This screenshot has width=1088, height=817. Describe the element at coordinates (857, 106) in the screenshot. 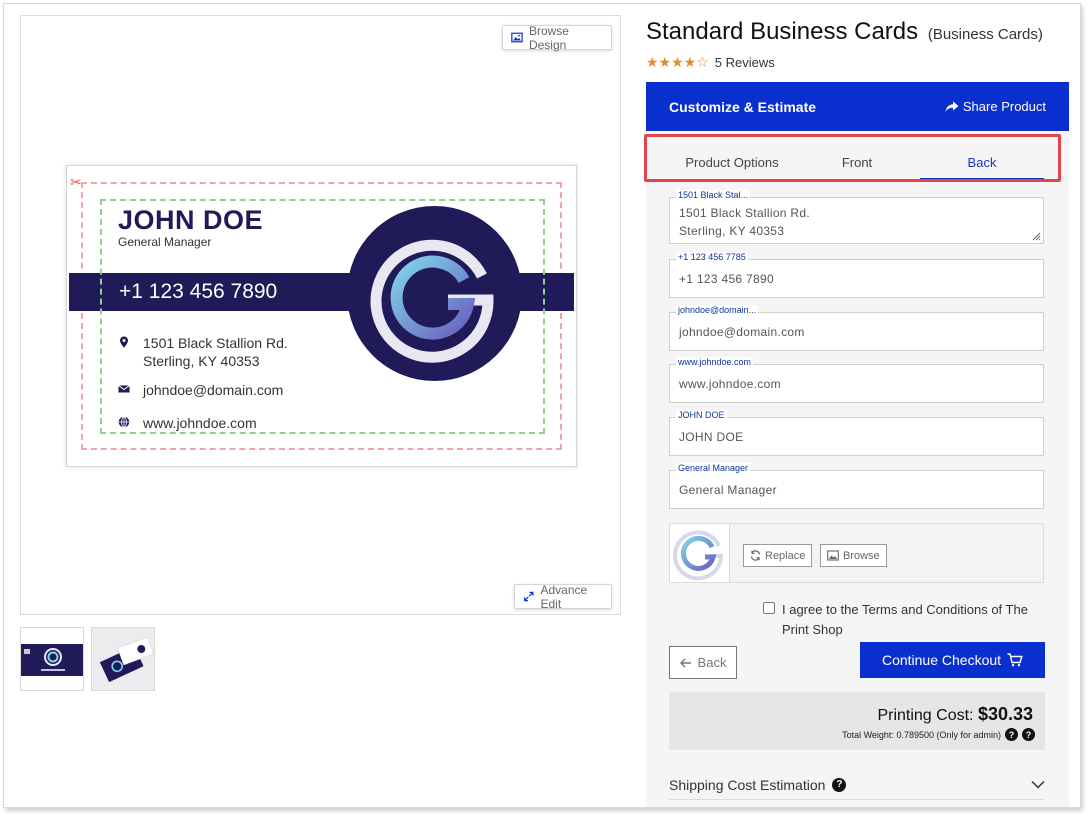

I see `customize-header: Customize & Estimate Share Product` at that location.